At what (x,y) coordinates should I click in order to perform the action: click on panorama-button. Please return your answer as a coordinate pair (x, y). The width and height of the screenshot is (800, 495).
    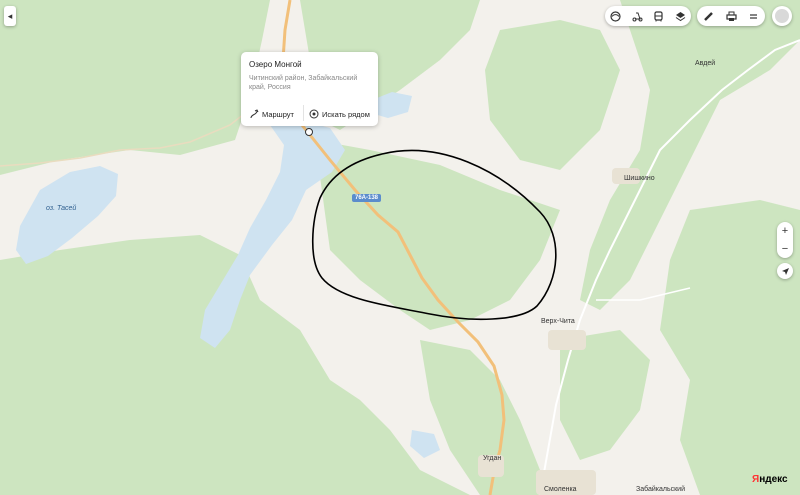
    Looking at the image, I should click on (616, 16).